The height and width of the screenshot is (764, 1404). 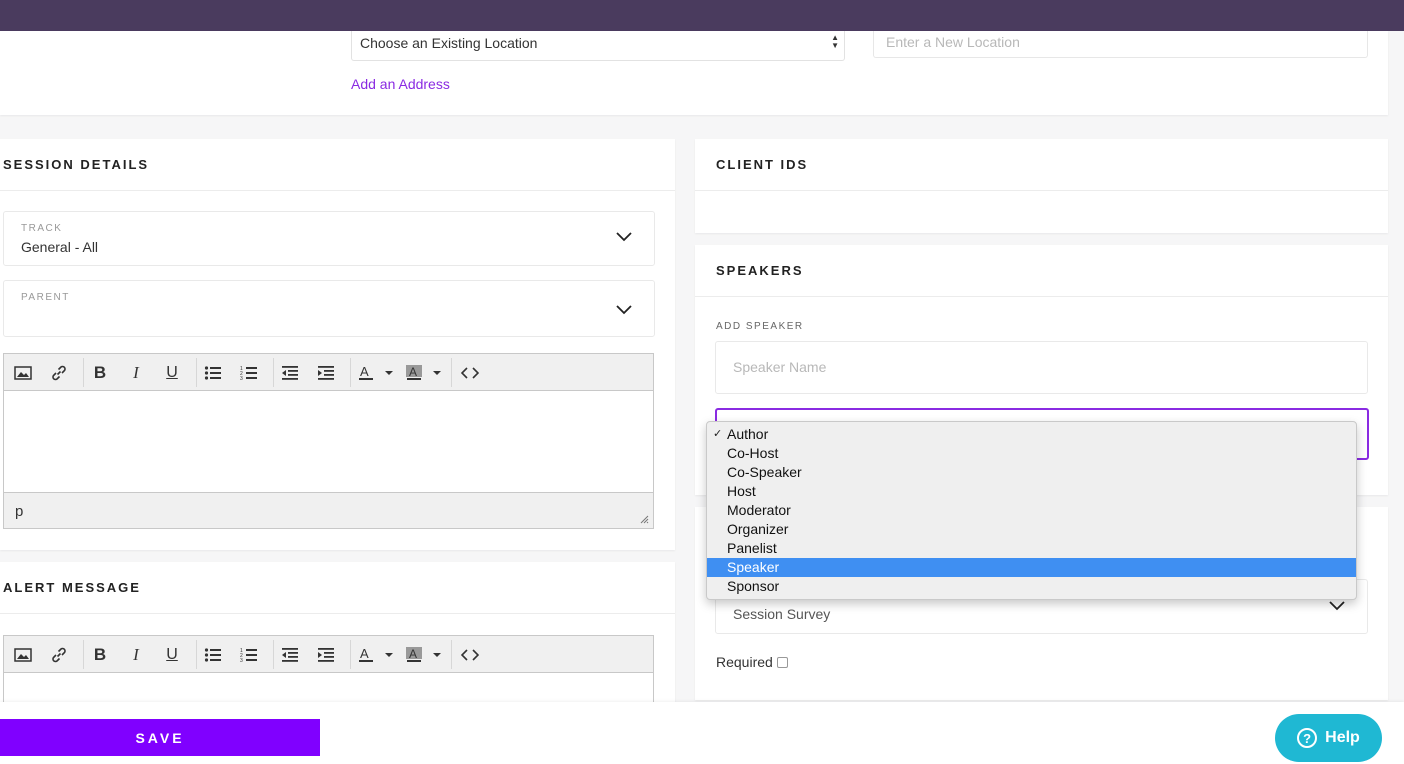 I want to click on required-label: Required, so click(x=744, y=662).